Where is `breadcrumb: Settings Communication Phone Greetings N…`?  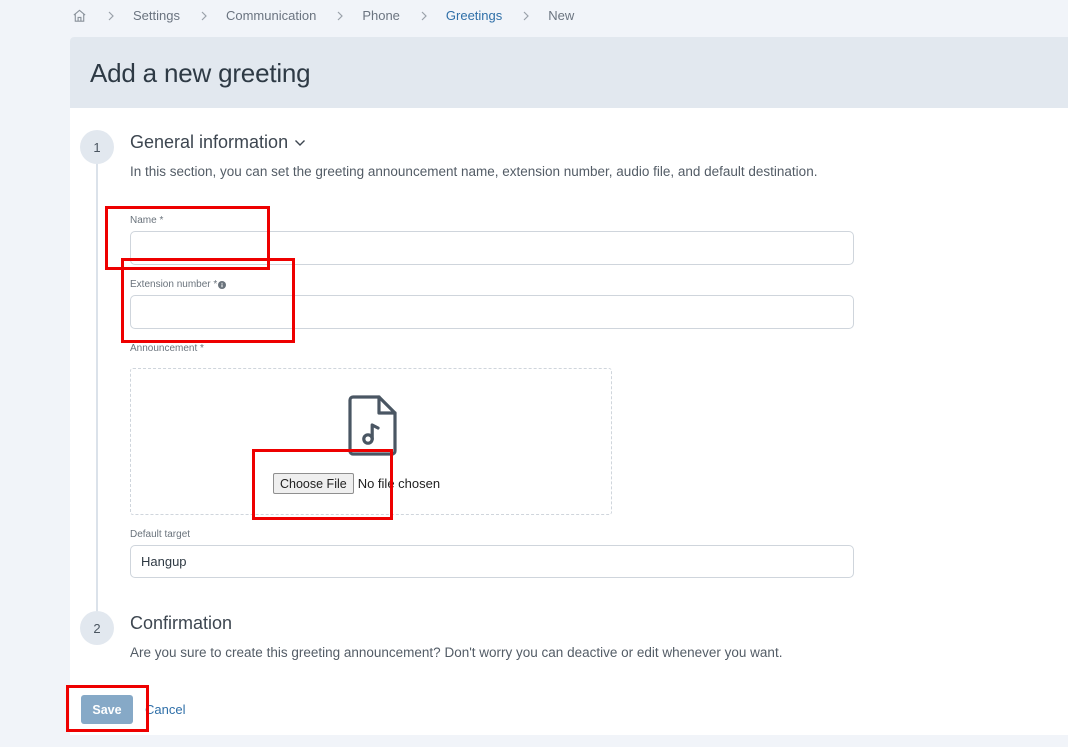
breadcrumb: Settings Communication Phone Greetings N… is located at coordinates (323, 15).